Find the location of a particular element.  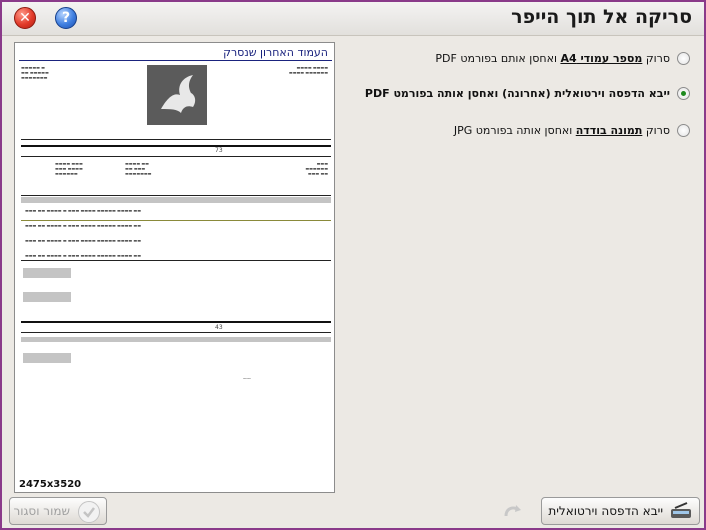

option-scan-image-jpg-label: סרוק תמונה בודדה ואחסן אותה בפורמט JPG is located at coordinates (561, 130).